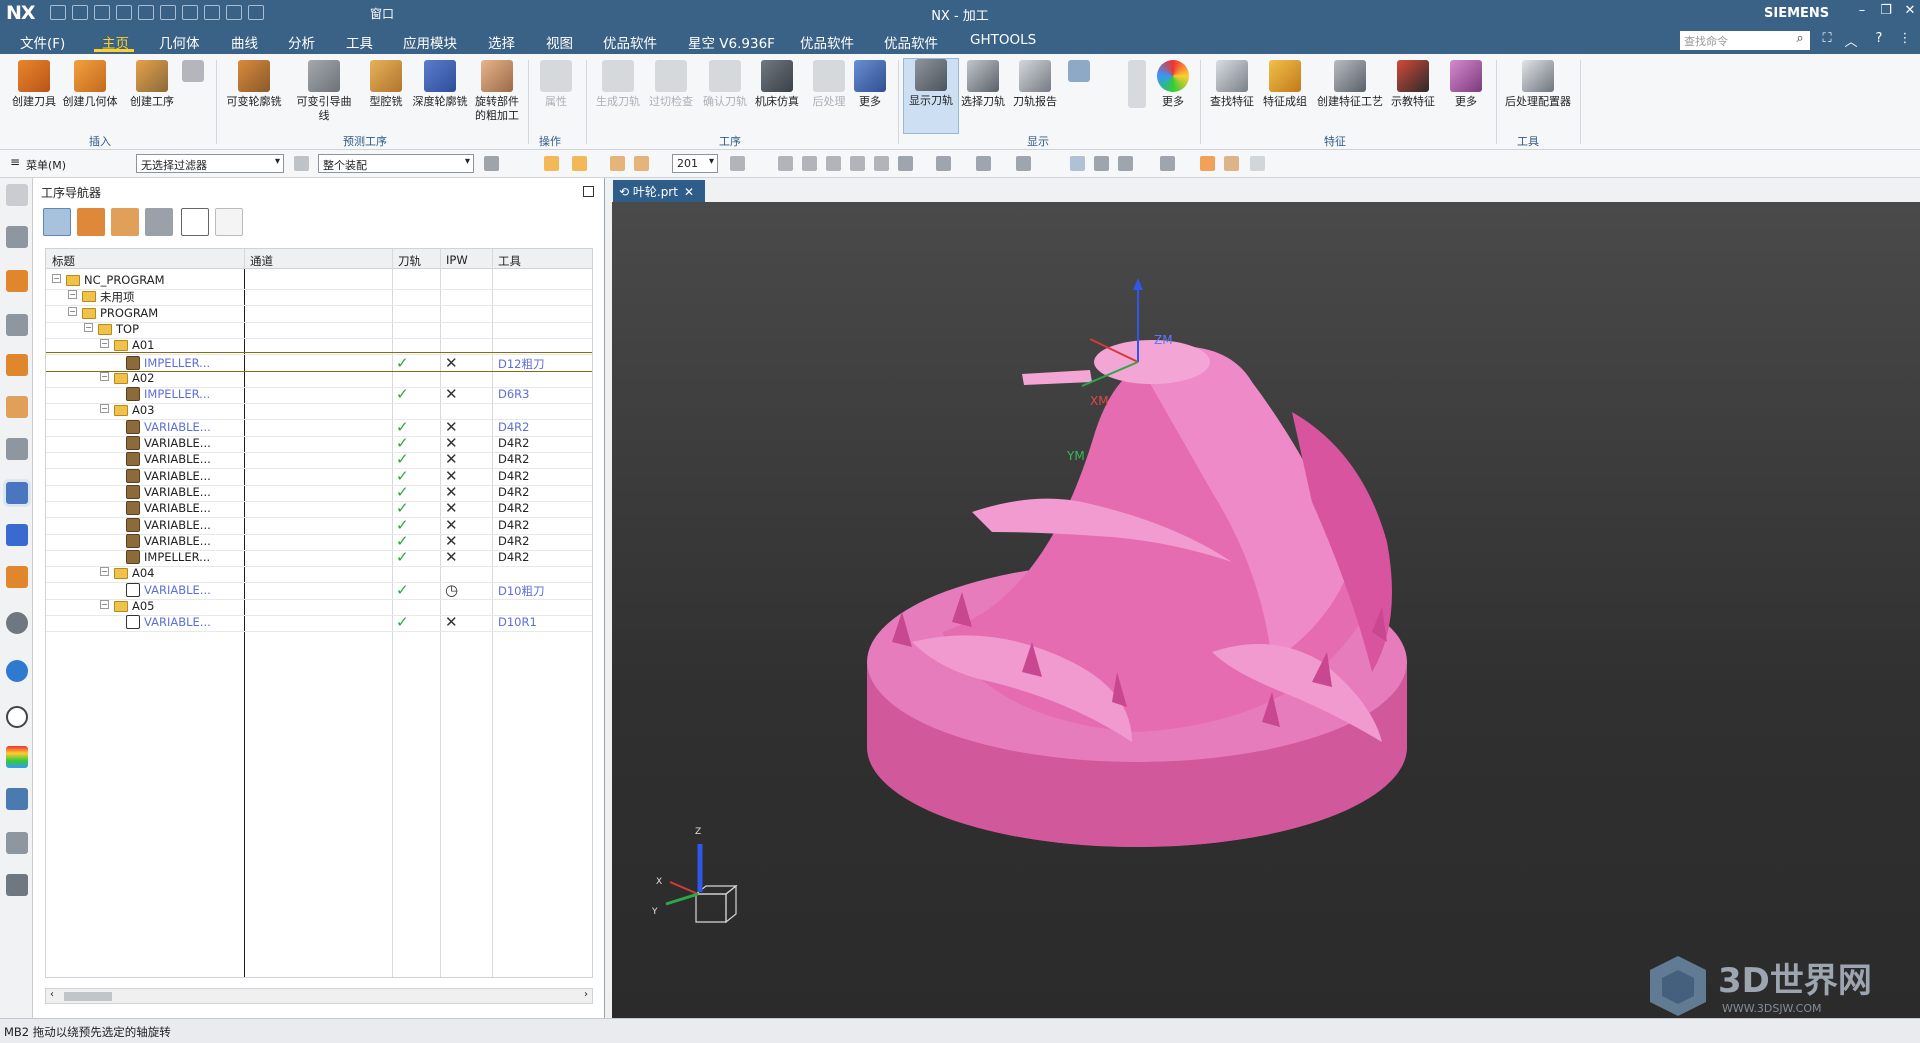 The width and height of the screenshot is (1920, 1043). Describe the element at coordinates (588, 191) in the screenshot. I see `maximize-panel-icon` at that location.